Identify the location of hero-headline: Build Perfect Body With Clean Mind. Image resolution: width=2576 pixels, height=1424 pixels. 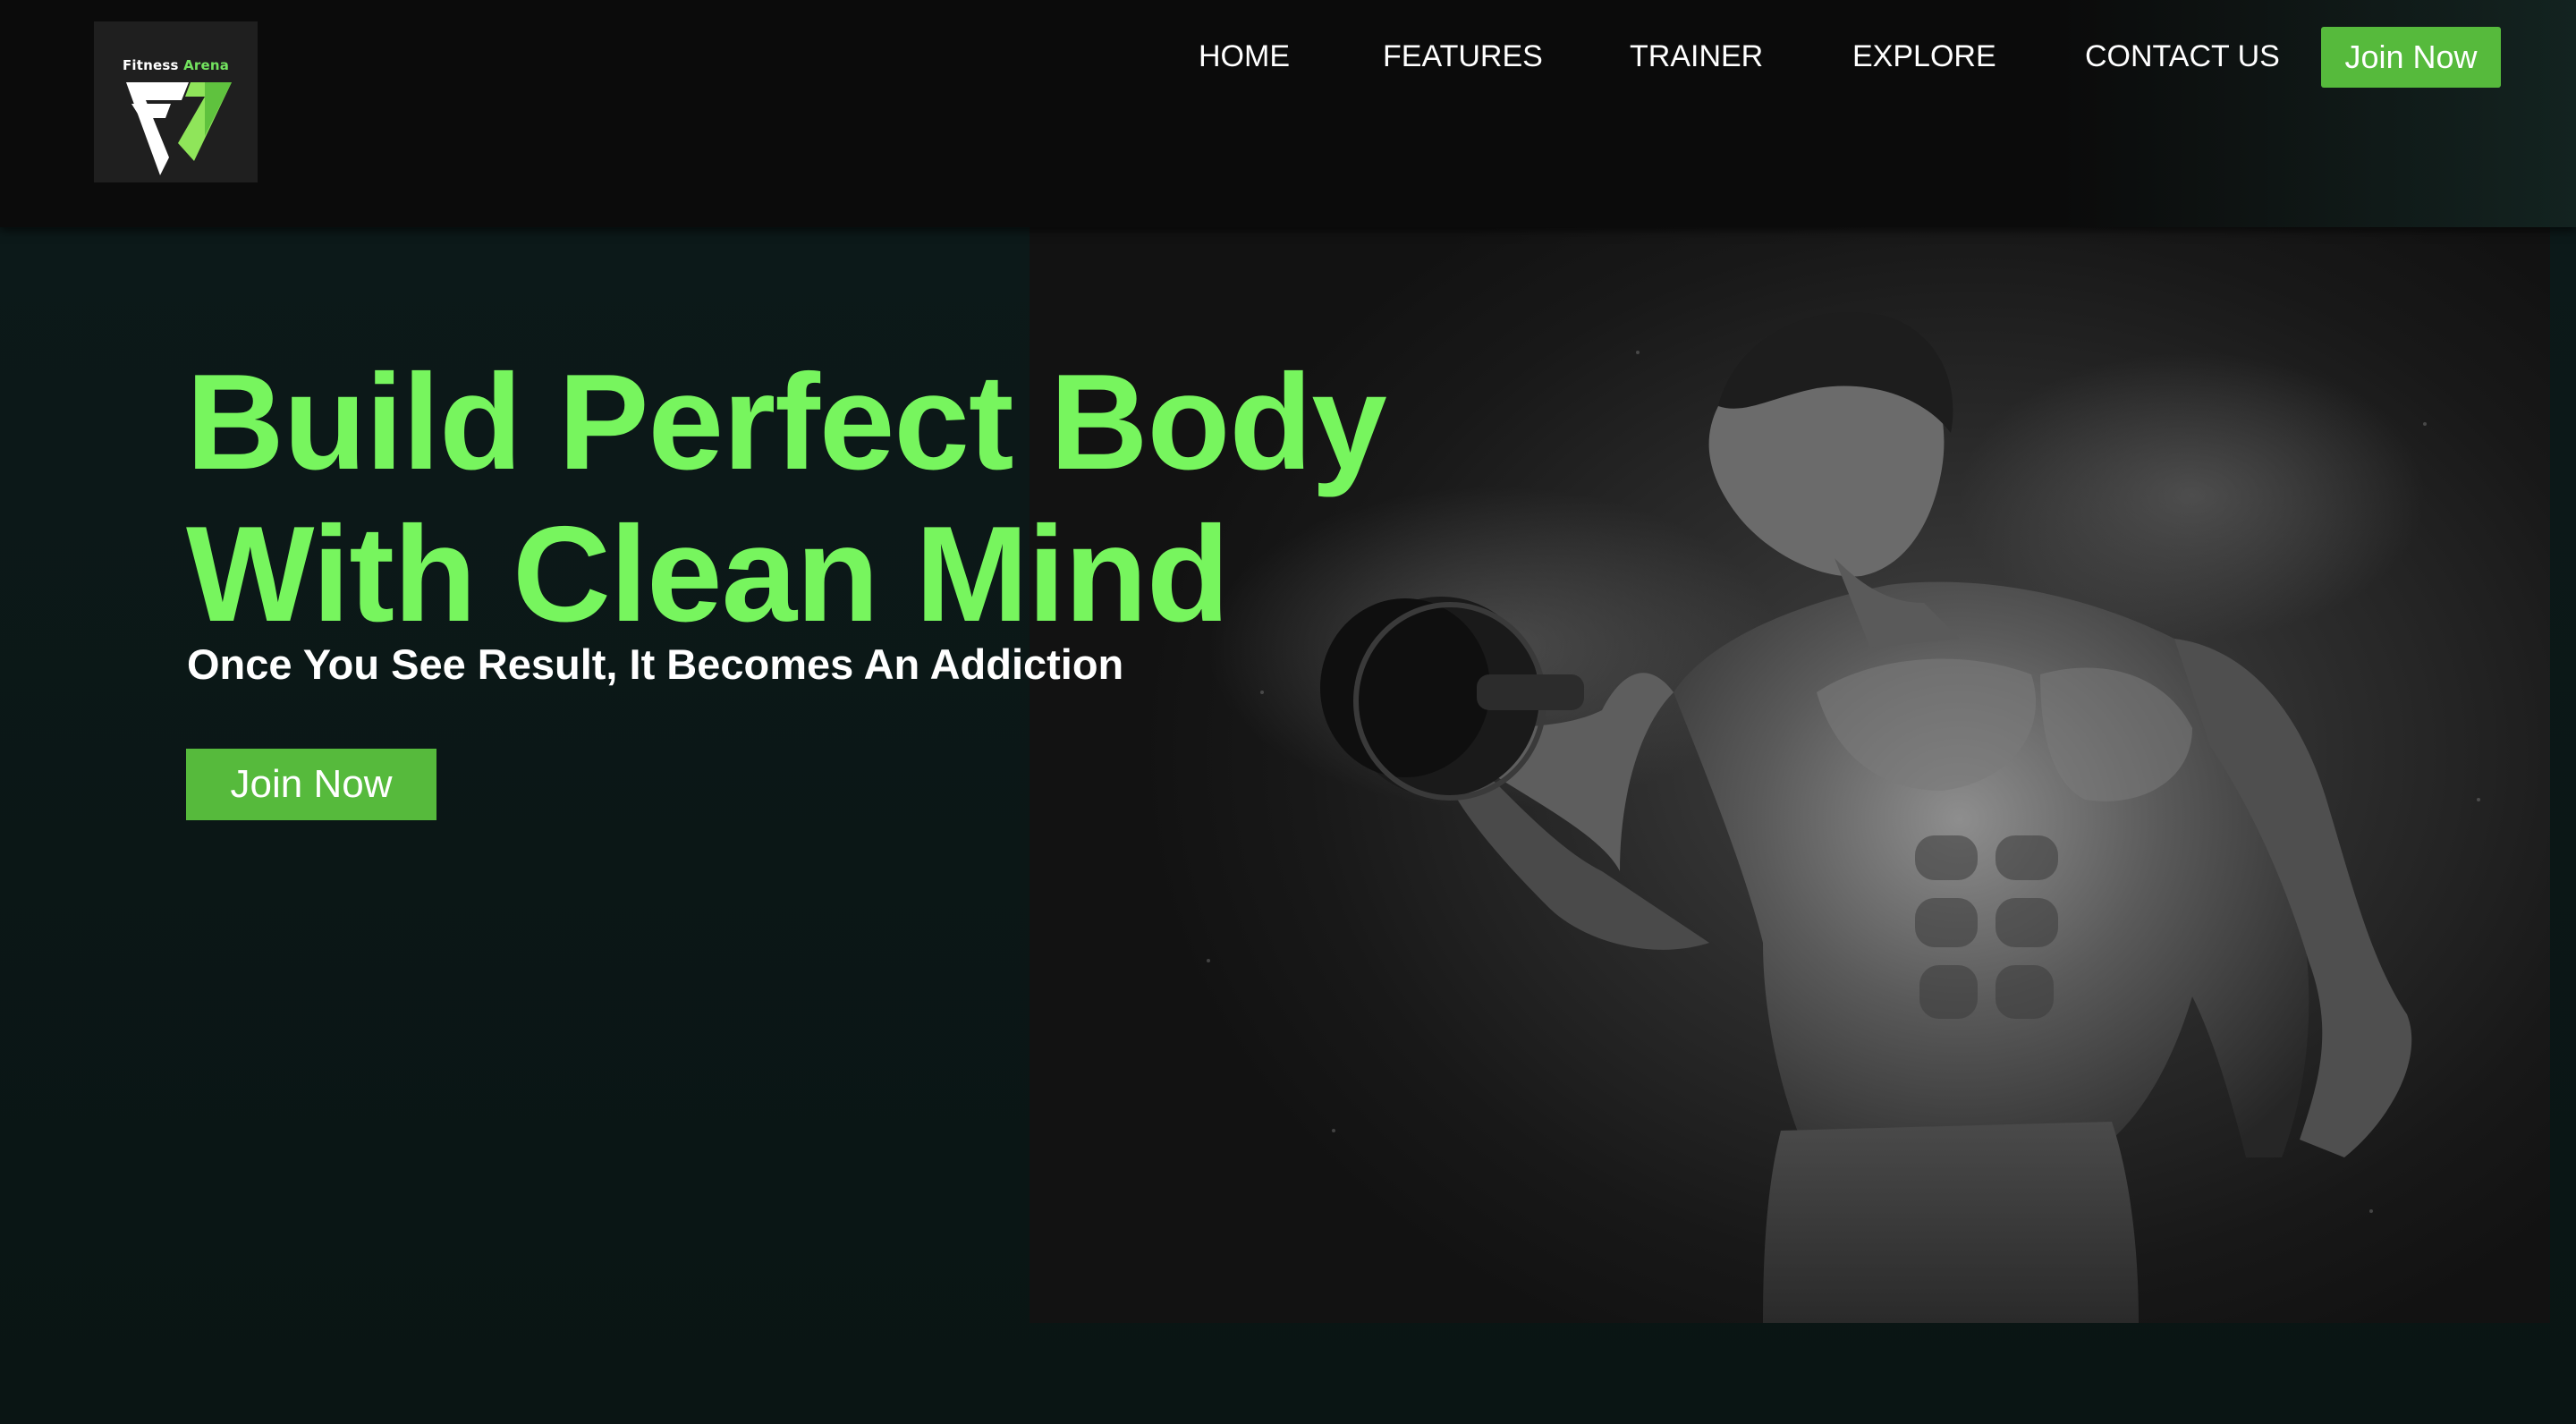
(786, 498).